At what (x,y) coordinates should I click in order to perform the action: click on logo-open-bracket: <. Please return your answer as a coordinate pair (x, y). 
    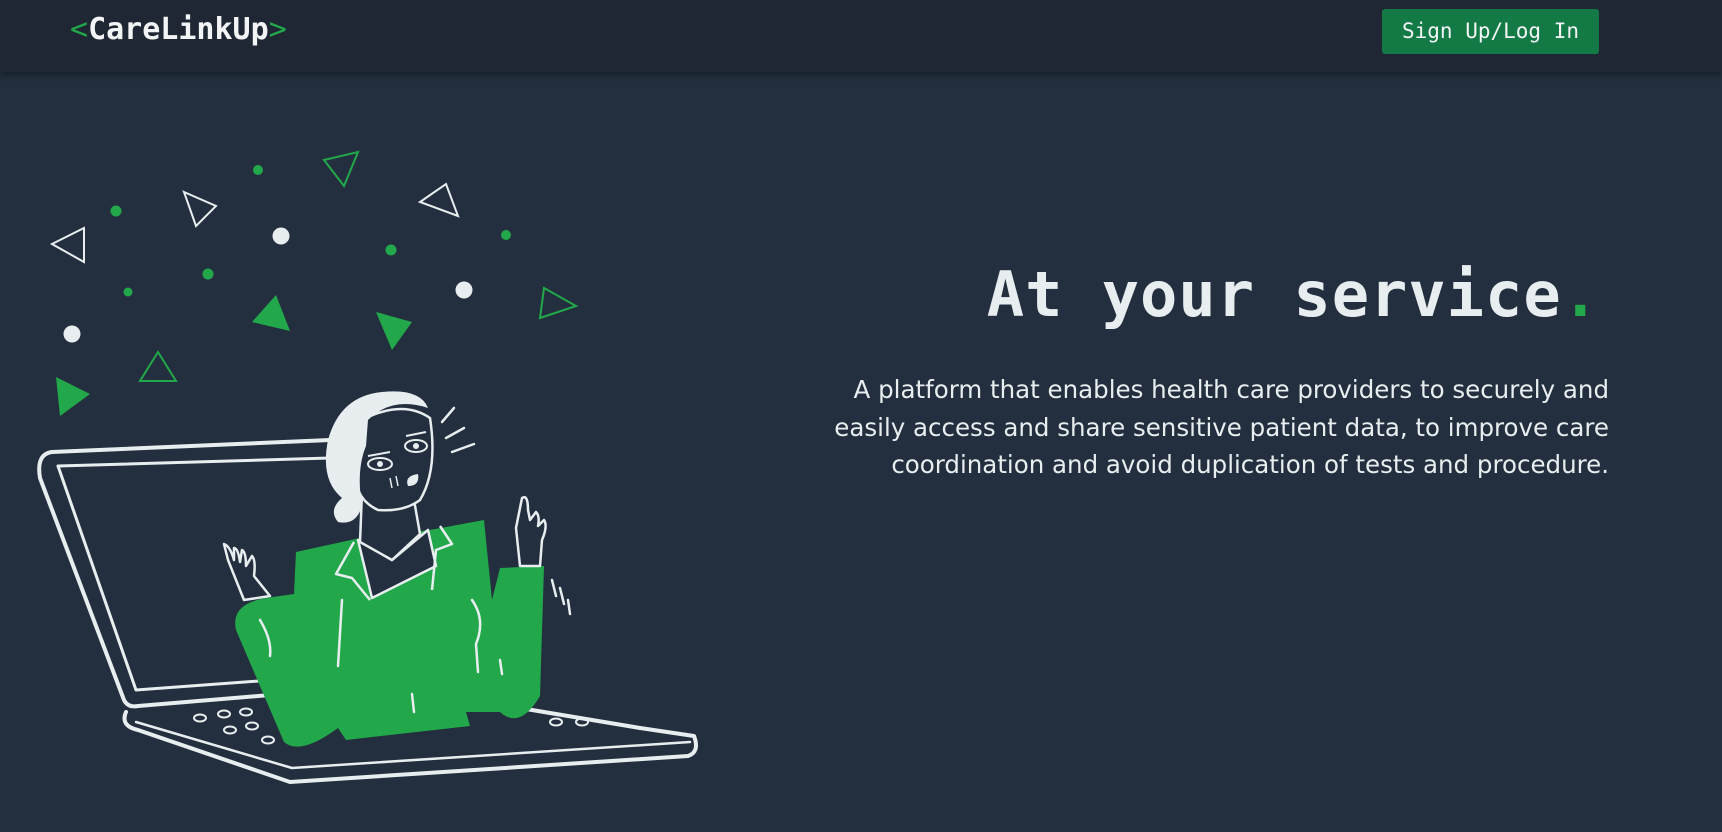
    Looking at the image, I should click on (79, 29).